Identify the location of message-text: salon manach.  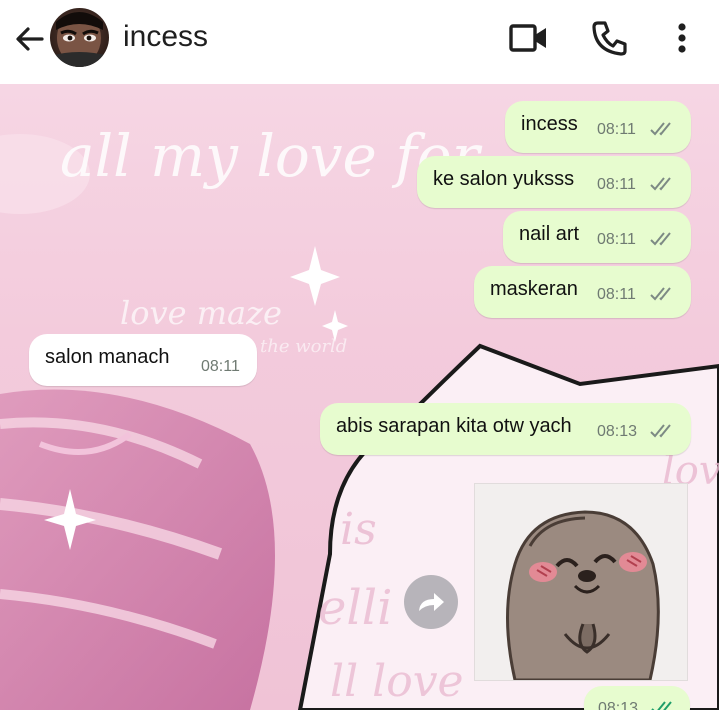
(107, 357).